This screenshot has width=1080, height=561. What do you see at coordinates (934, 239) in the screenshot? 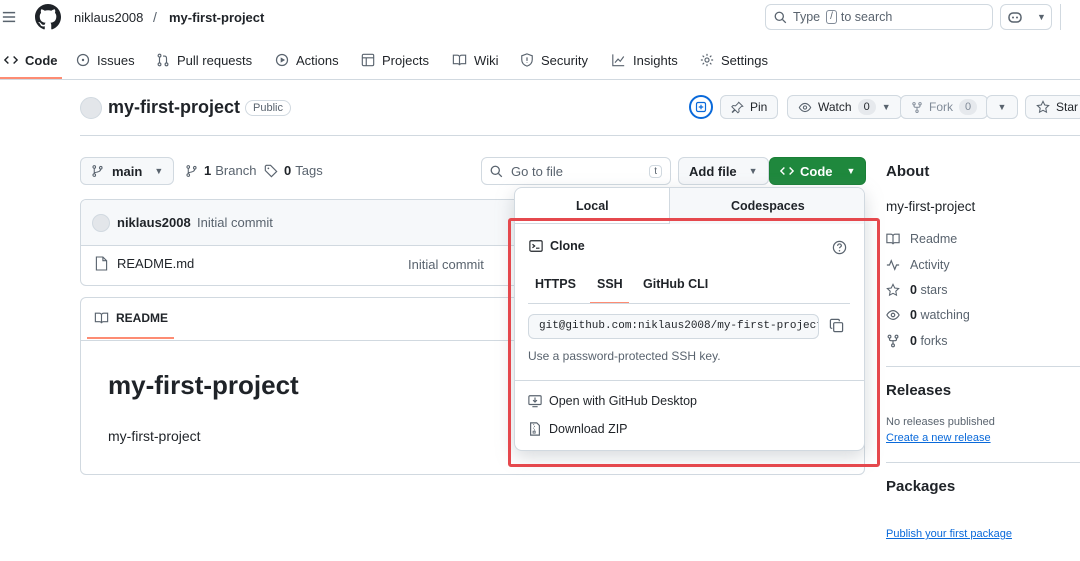
I see `about-readme-label: Readme` at bounding box center [934, 239].